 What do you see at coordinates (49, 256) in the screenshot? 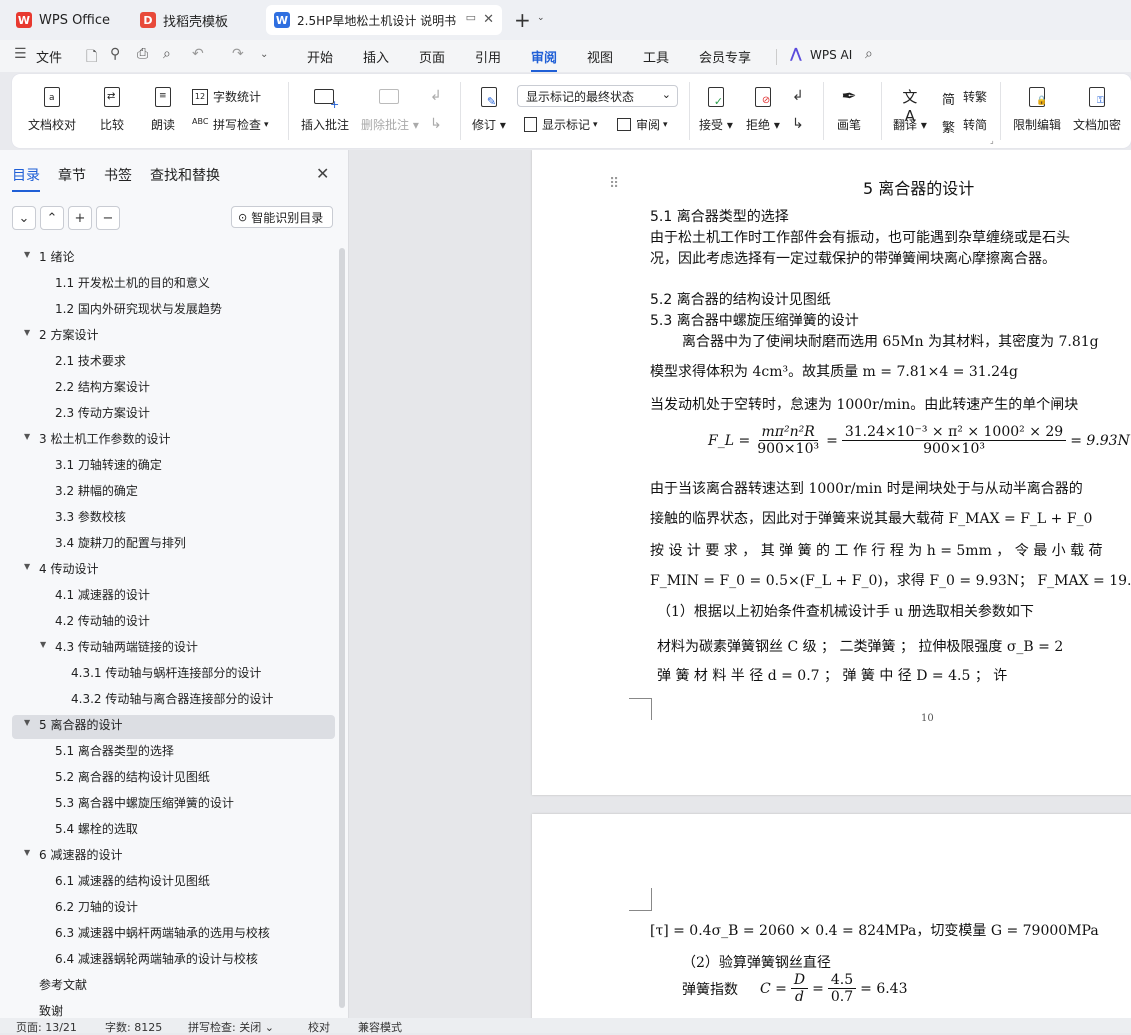
I see `toc-item: ▼ 1 绪论` at bounding box center [49, 256].